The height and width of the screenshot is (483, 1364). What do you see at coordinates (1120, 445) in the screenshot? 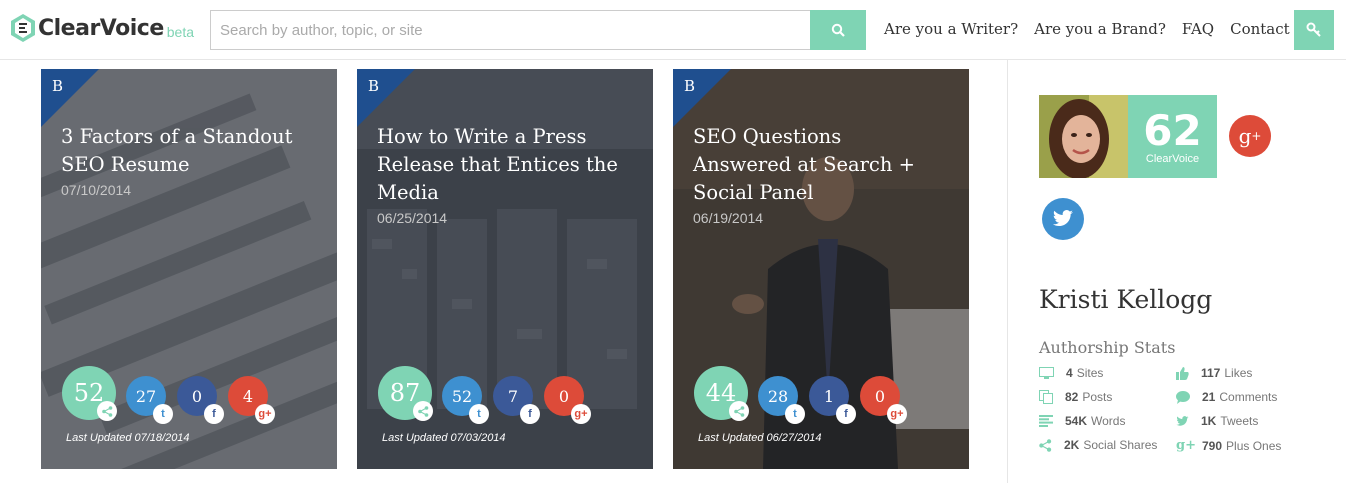
I see `stat-label: Social Shares` at bounding box center [1120, 445].